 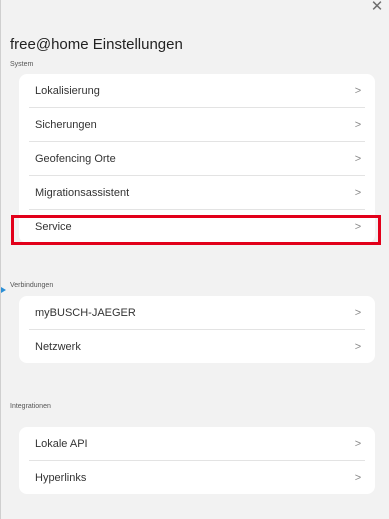 What do you see at coordinates (377, 8) in the screenshot?
I see `close-icon: ✕` at bounding box center [377, 8].